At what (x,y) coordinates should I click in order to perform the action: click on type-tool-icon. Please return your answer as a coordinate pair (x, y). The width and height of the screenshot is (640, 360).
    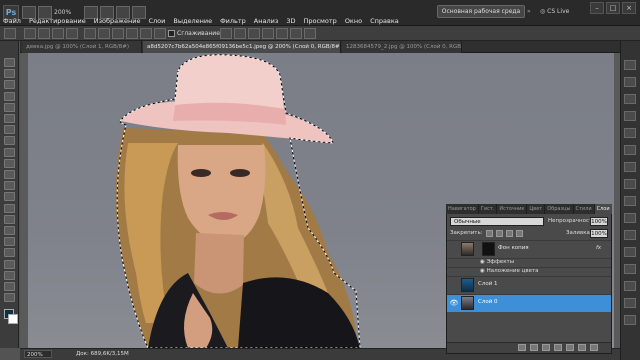
    Looking at the image, I should click on (9, 230).